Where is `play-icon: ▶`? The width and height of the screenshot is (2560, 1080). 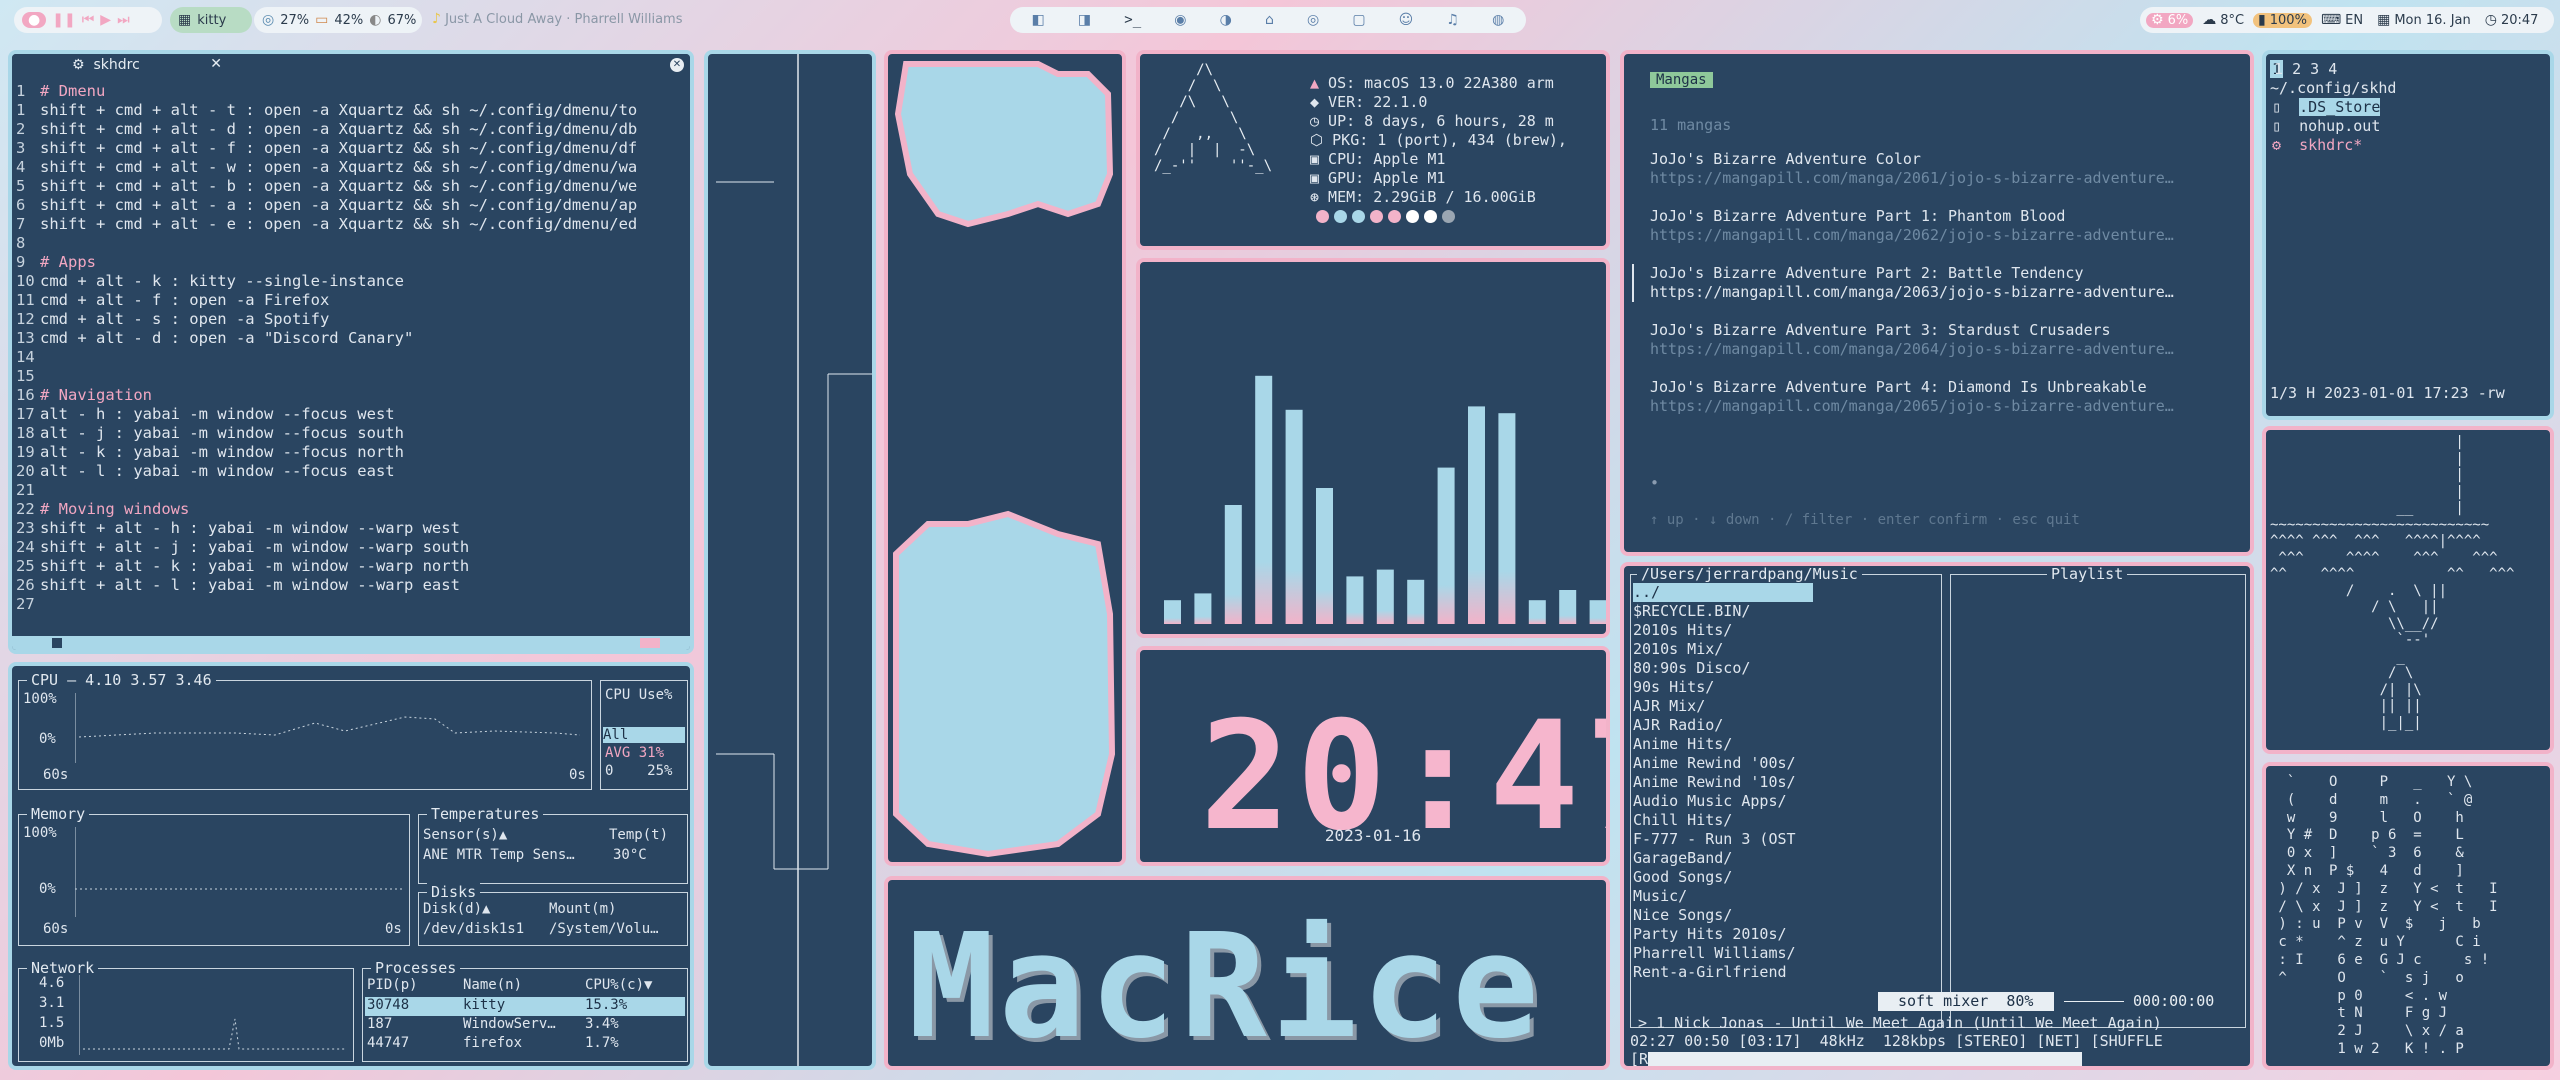 play-icon: ▶ is located at coordinates (105, 20).